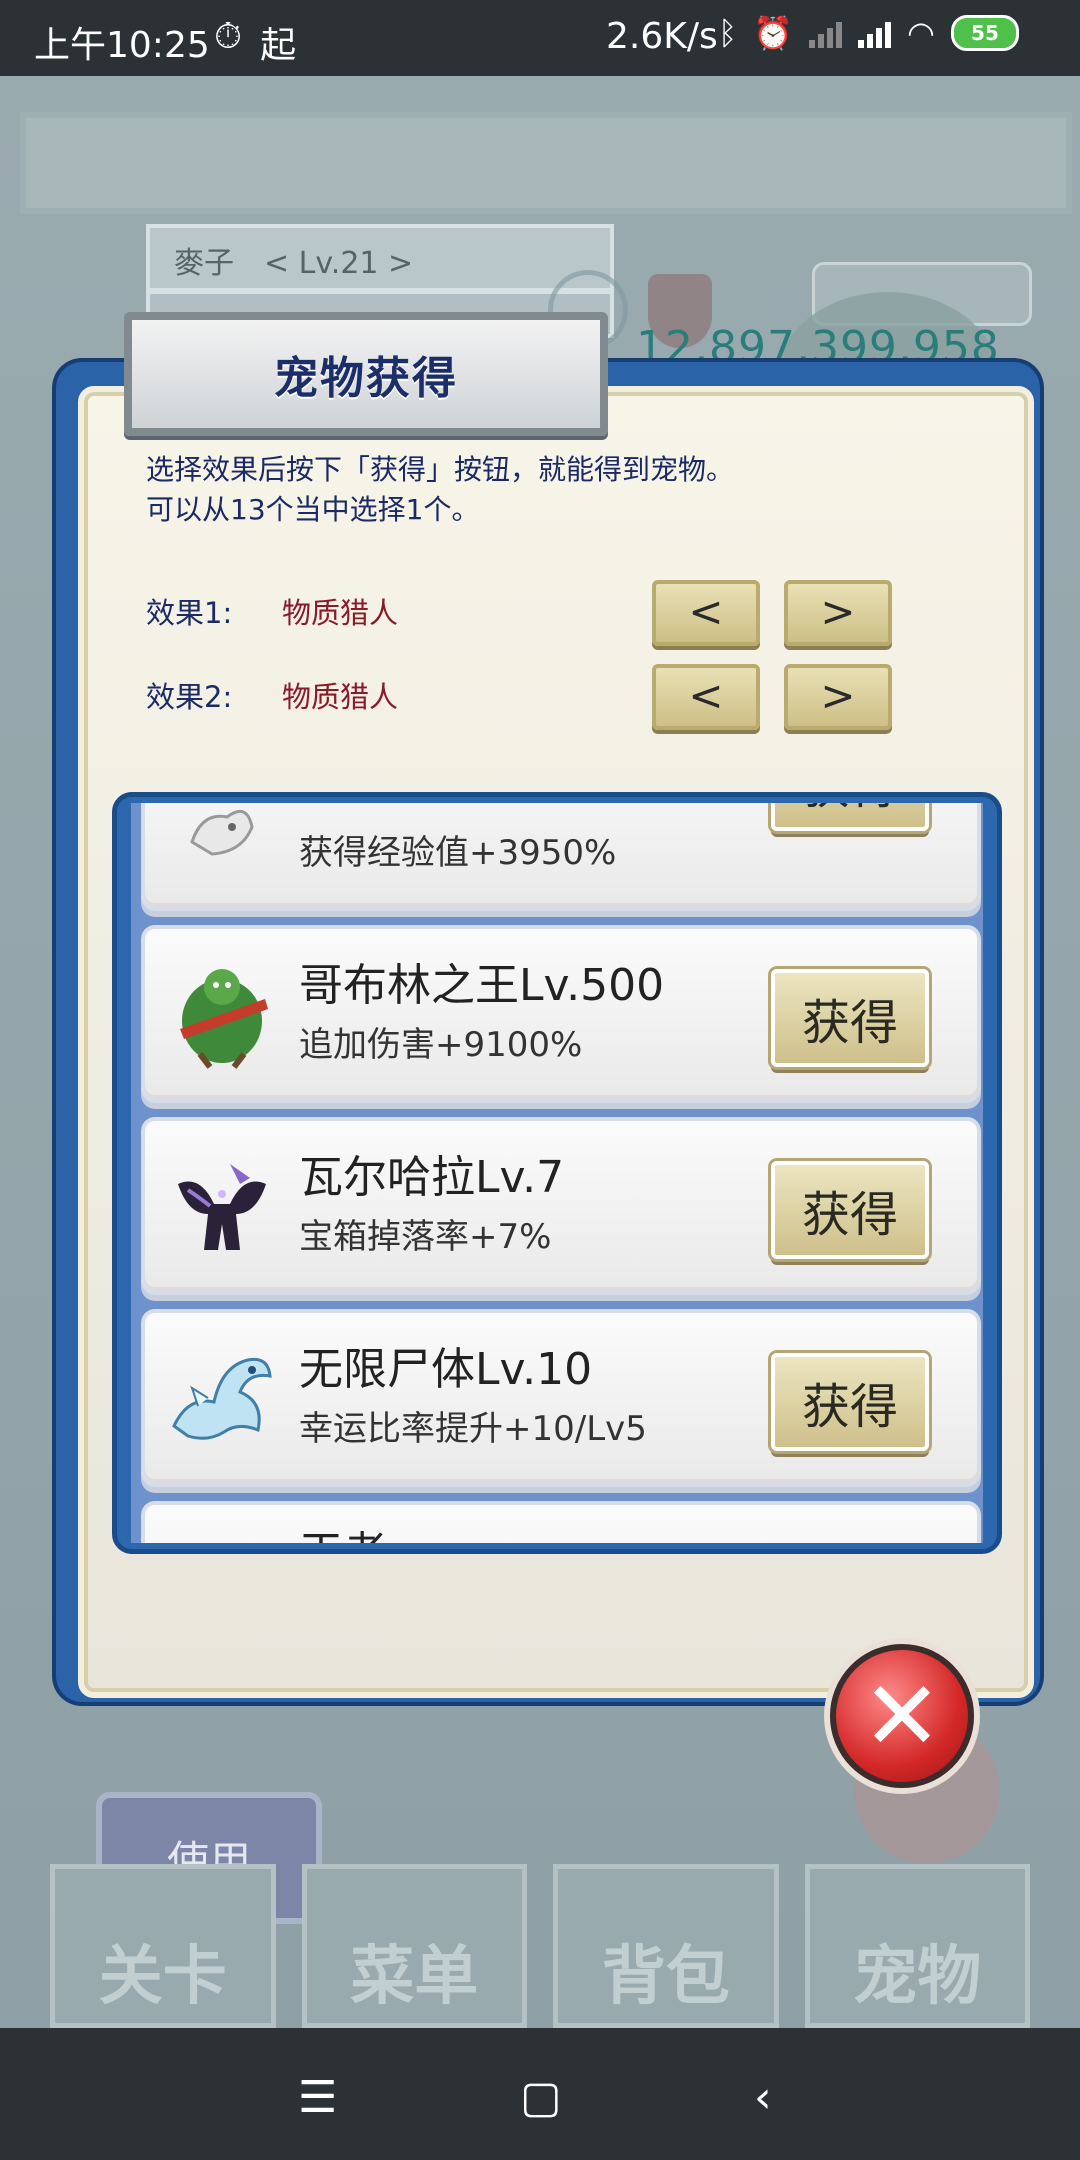 This screenshot has width=1080, height=2160. Describe the element at coordinates (706, 697) in the screenshot. I see `effect-2-prev-button: <` at that location.